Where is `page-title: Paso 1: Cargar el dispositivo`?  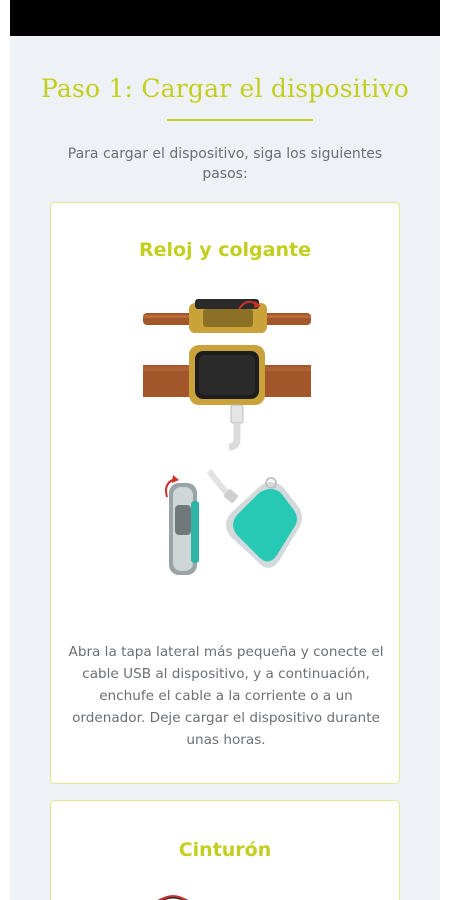 page-title: Paso 1: Cargar el dispositivo is located at coordinates (225, 88).